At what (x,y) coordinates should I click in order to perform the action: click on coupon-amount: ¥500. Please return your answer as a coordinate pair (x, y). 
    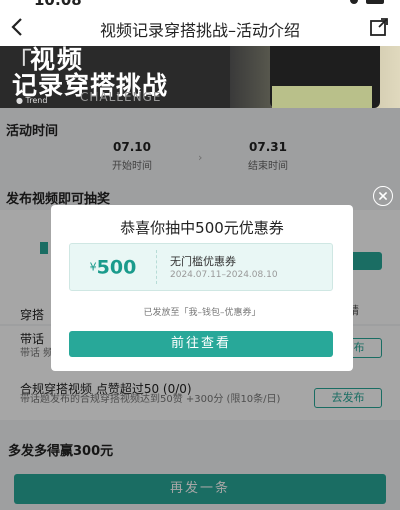
    Looking at the image, I should click on (113, 267).